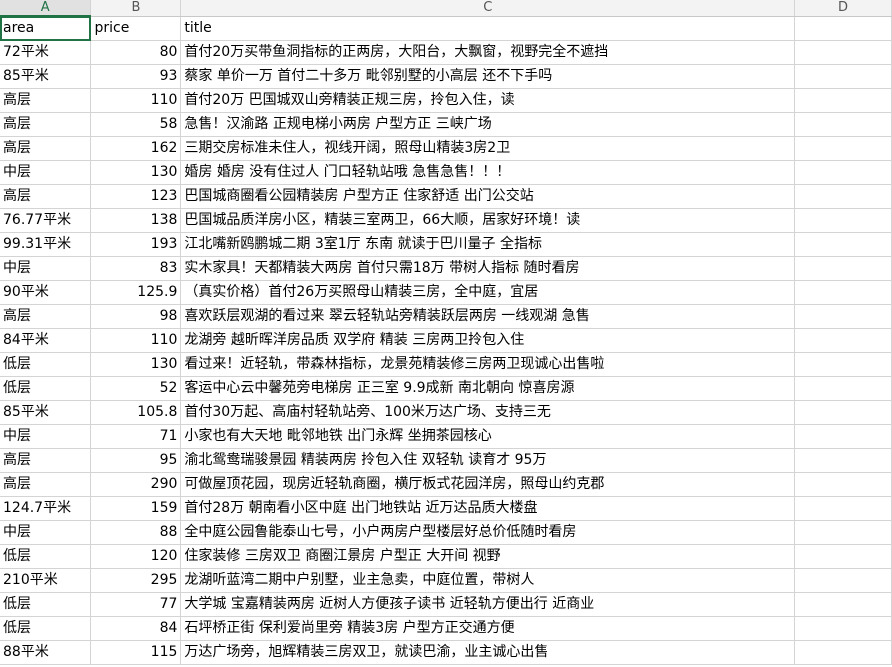 The height and width of the screenshot is (667, 892). What do you see at coordinates (136, 652) in the screenshot?
I see `cell-price: 115` at bounding box center [136, 652].